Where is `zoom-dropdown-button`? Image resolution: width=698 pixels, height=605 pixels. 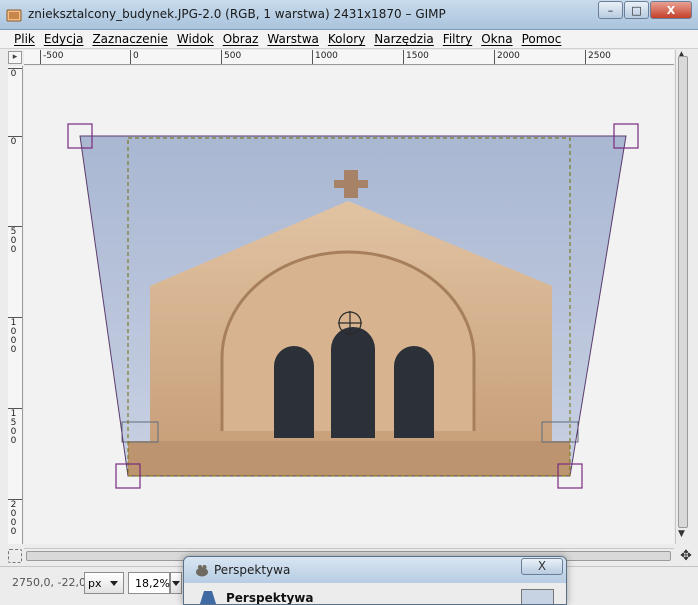 zoom-dropdown-button is located at coordinates (176, 583).